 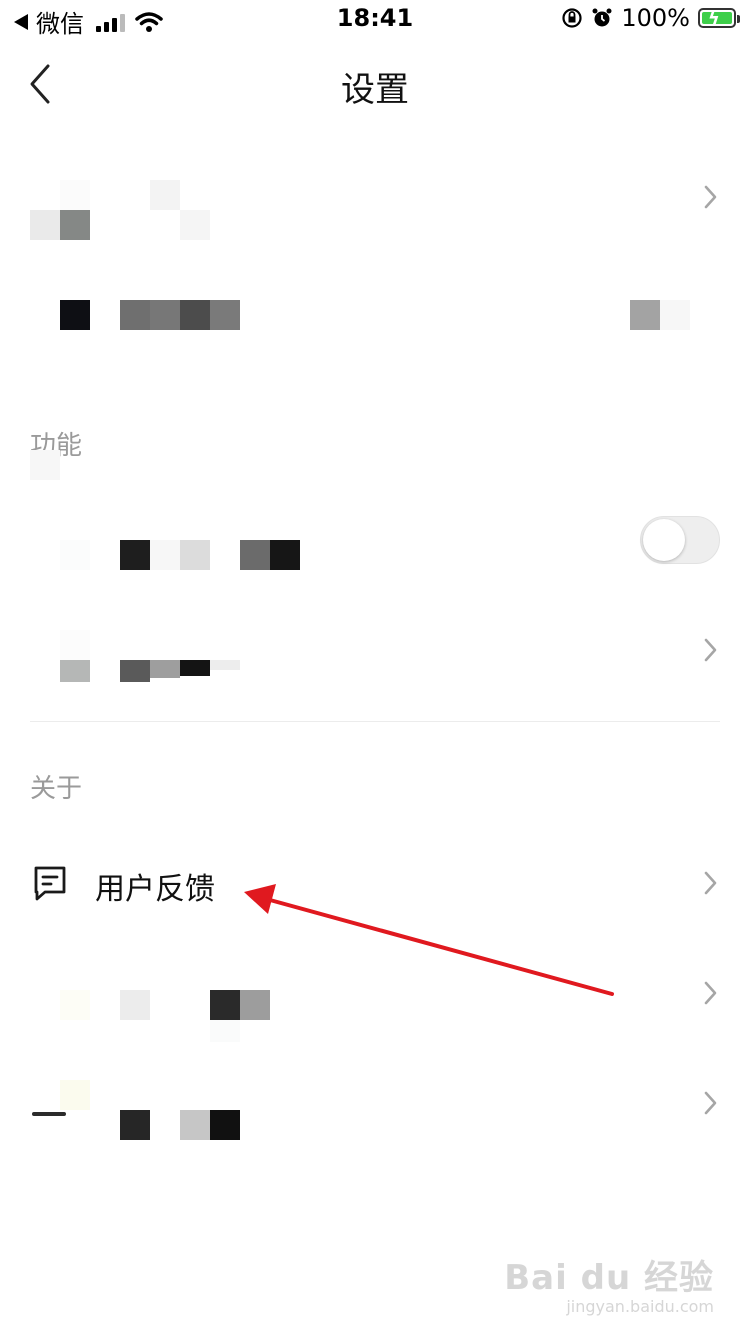 I want to click on watermark-sub: jingyan.baidu.com, so click(x=640, y=1306).